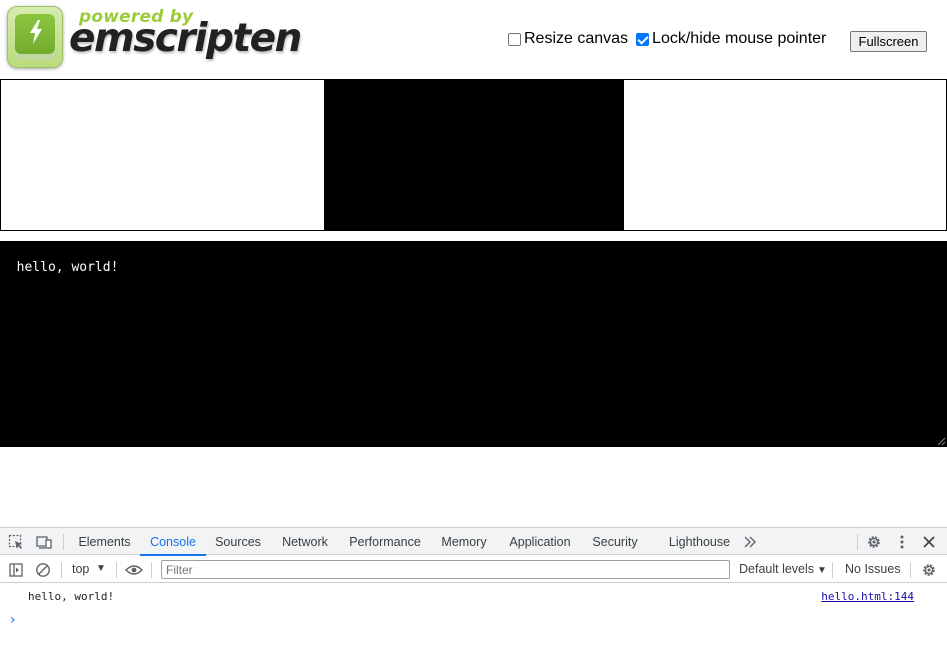 The height and width of the screenshot is (672, 947). Describe the element at coordinates (16, 570) in the screenshot. I see `show-sidebar-icon` at that location.